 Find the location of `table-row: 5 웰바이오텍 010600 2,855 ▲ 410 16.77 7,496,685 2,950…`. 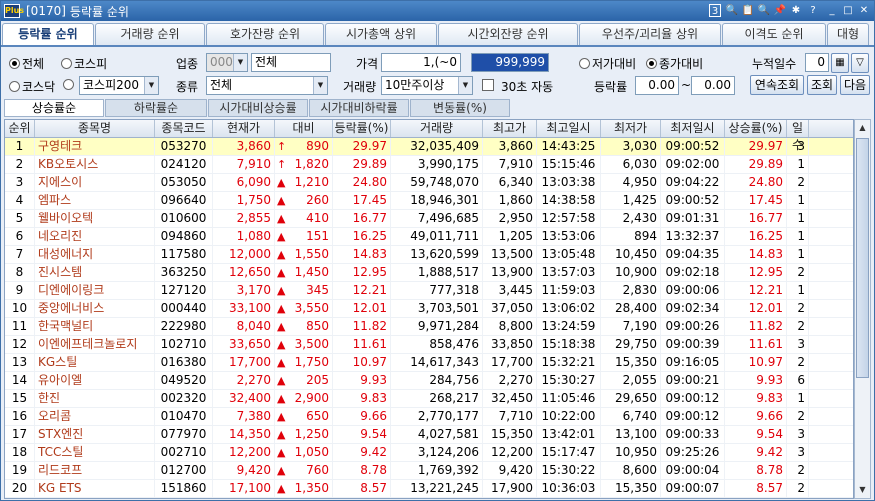

table-row: 5 웰바이오텍 010600 2,855 ▲ 410 16.77 7,496,685 2,950… is located at coordinates (429, 219).